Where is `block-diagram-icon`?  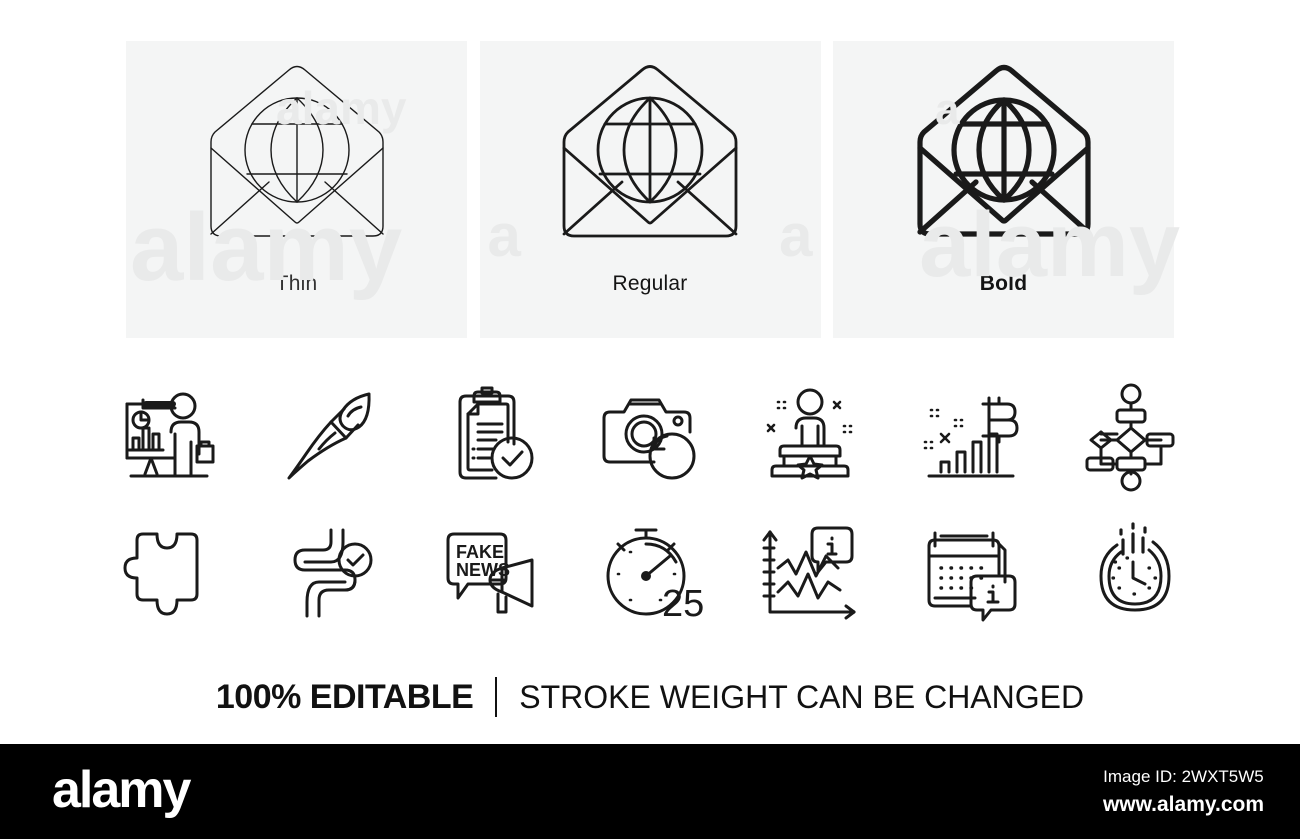
block-diagram-icon is located at coordinates (1131, 436).